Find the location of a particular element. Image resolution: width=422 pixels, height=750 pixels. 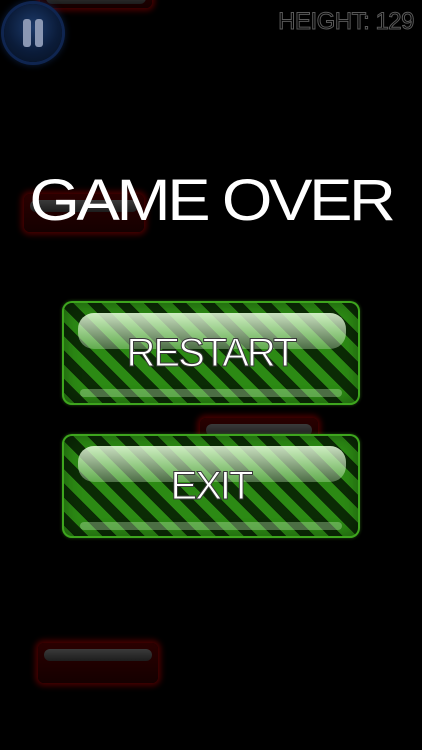

restart-button: RESTART is located at coordinates (211, 353).